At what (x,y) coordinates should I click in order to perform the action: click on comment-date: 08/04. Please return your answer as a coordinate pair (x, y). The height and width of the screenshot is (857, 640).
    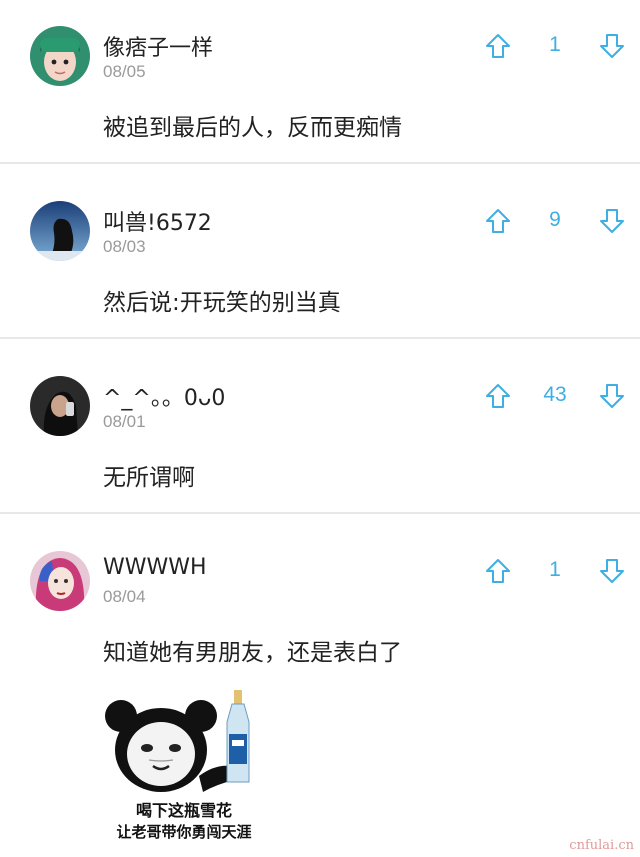
    Looking at the image, I should click on (124, 596).